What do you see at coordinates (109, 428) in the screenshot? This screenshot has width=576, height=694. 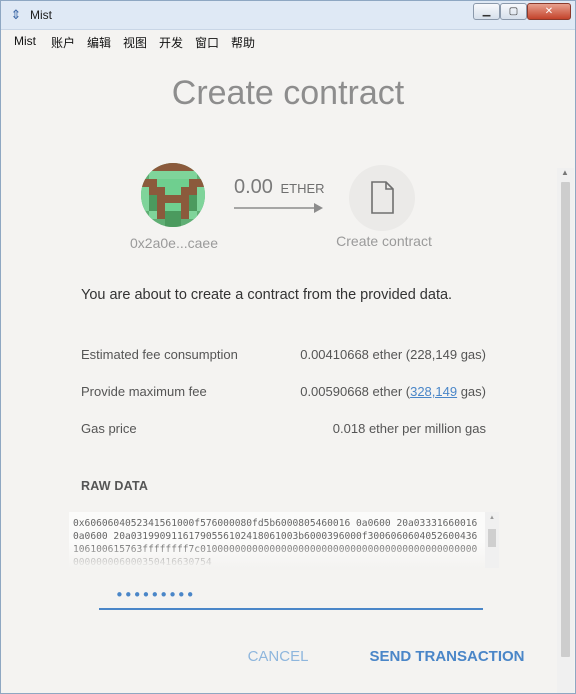 I see `gas-price-label: Gas price` at bounding box center [109, 428].